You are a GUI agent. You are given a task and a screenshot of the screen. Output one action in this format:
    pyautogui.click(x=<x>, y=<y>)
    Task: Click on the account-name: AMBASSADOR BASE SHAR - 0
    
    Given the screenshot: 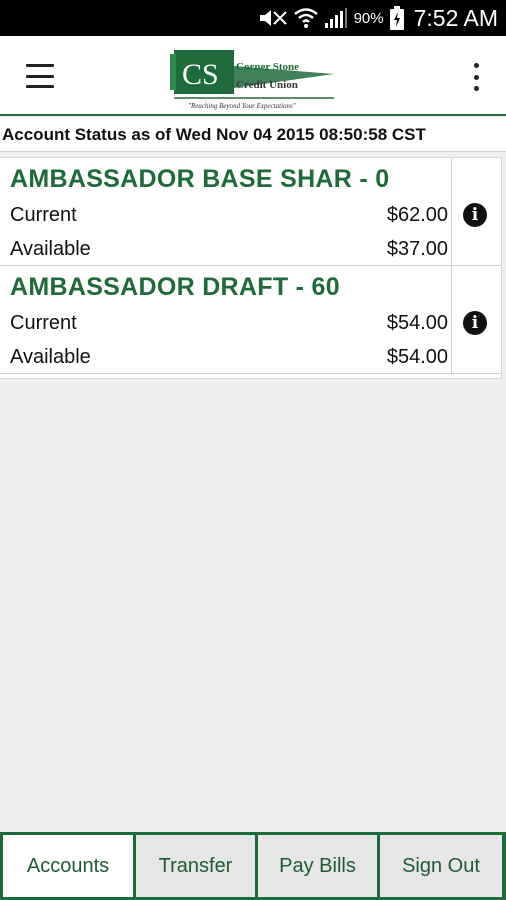 What is the action you would take?
    pyautogui.click(x=200, y=179)
    